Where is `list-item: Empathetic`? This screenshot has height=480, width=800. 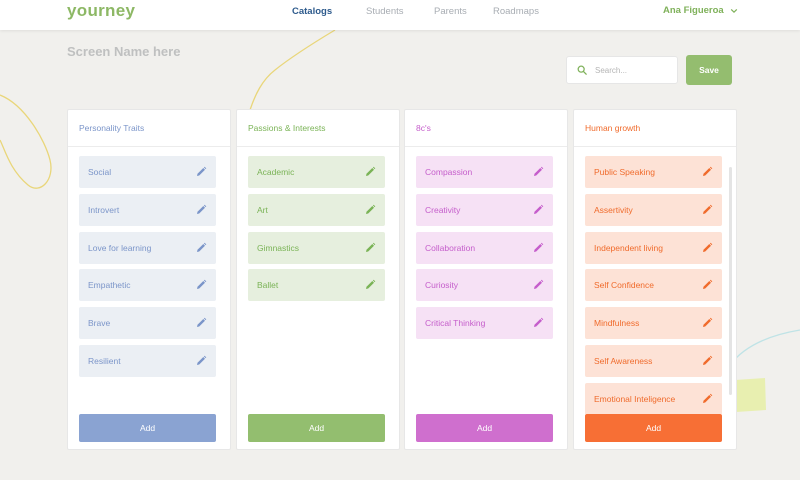
list-item: Empathetic is located at coordinates (147, 285).